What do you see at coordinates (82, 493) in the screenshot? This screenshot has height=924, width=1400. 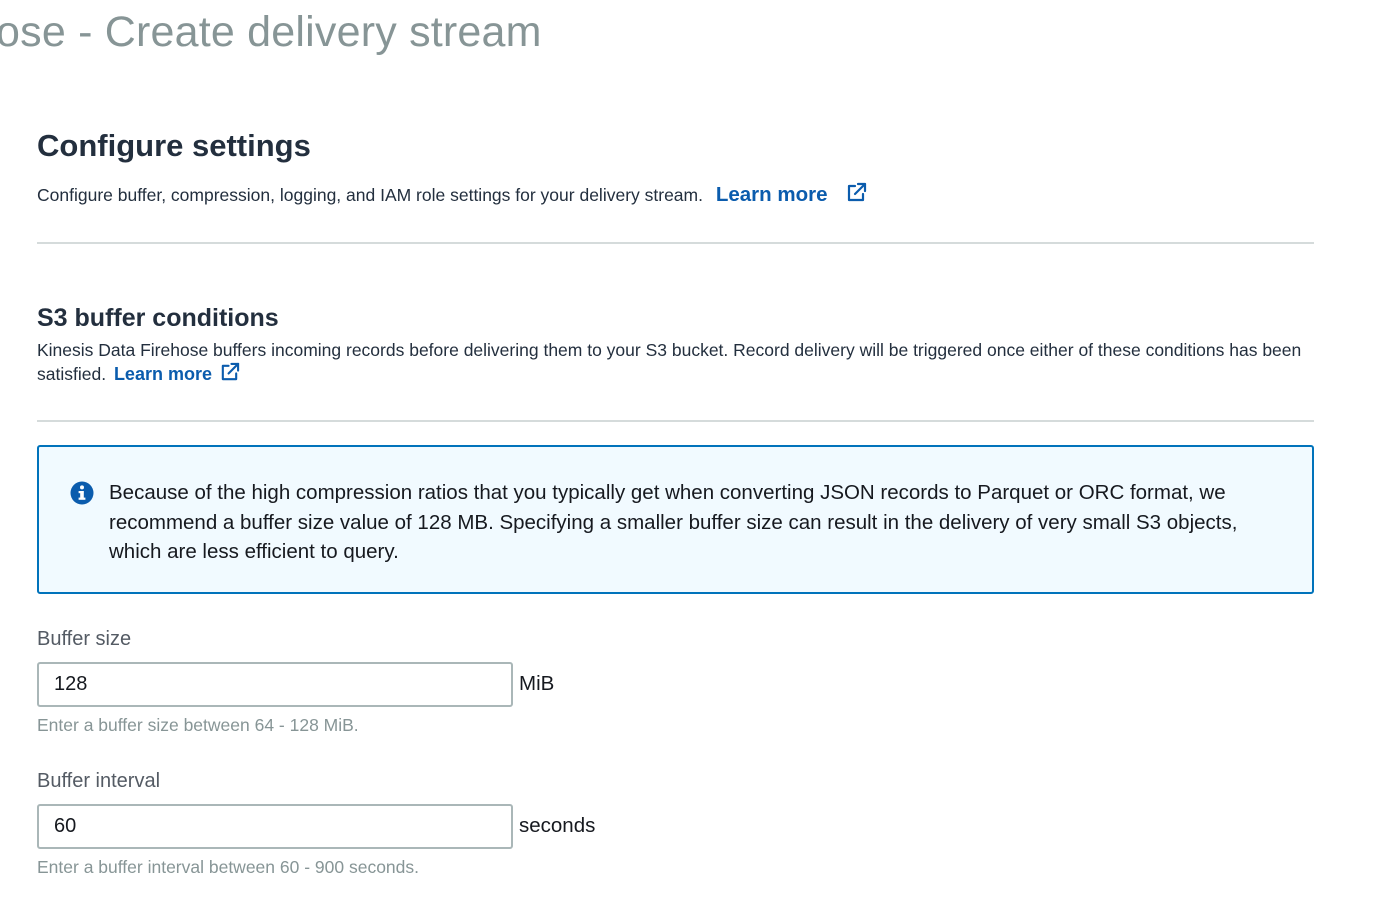 I see `info-icon` at bounding box center [82, 493].